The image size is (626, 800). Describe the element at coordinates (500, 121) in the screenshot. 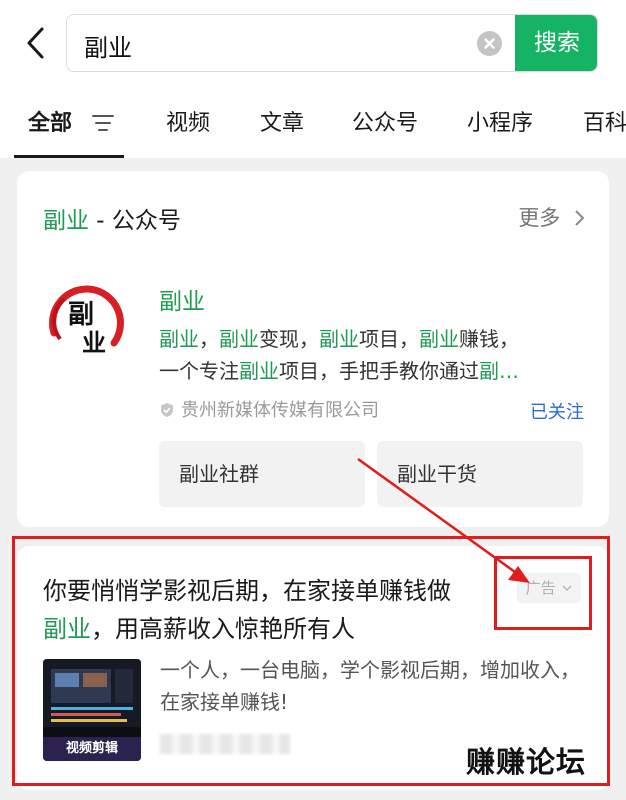

I see `tab-mini-programs: 小程序` at that location.